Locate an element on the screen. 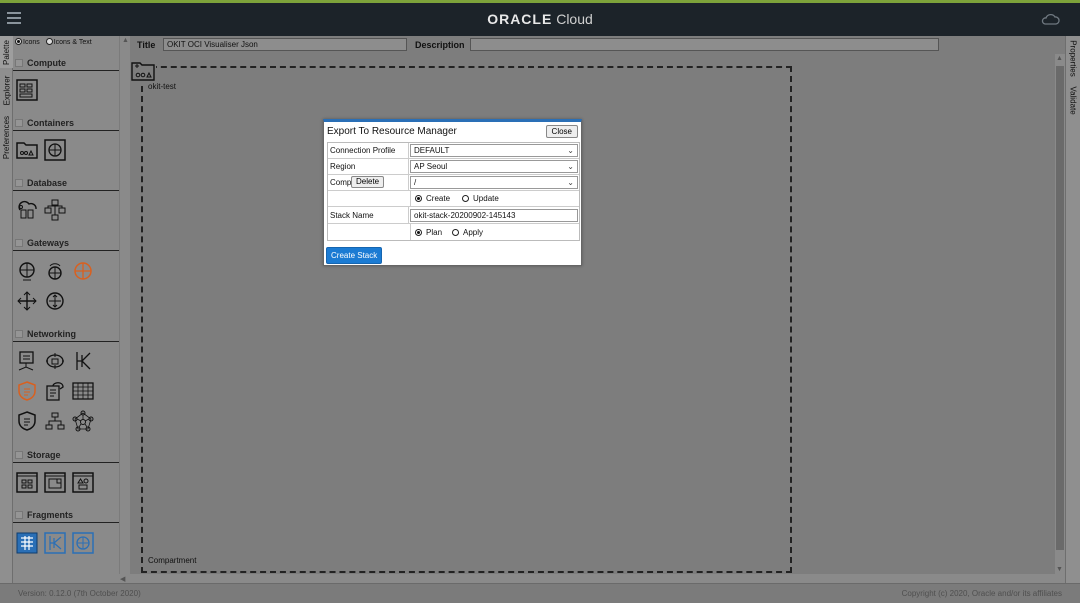 Image resolution: width=1080 pixels, height=603 pixels. palette-section-containers: Containers is located at coordinates (66, 123).